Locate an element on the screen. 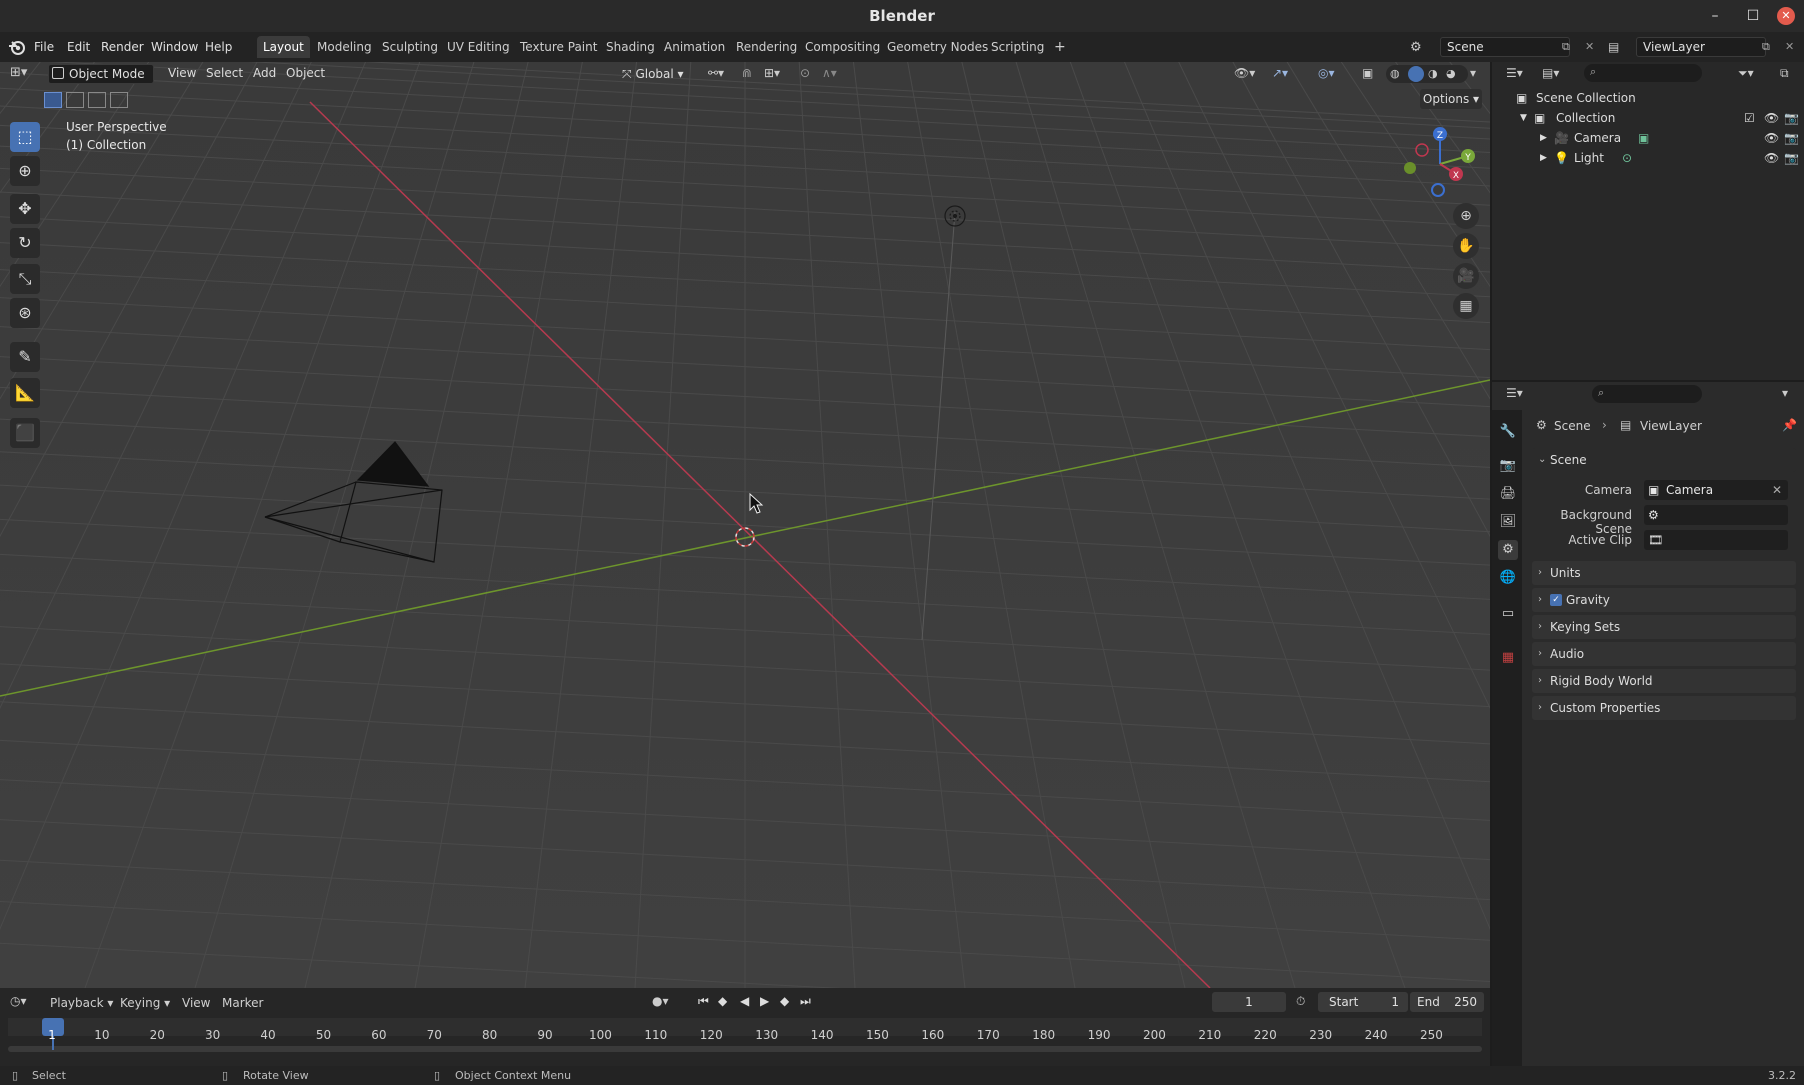 Image resolution: width=1804 pixels, height=1085 pixels. proportional-falloff-icon: ∧▾ is located at coordinates (829, 73).